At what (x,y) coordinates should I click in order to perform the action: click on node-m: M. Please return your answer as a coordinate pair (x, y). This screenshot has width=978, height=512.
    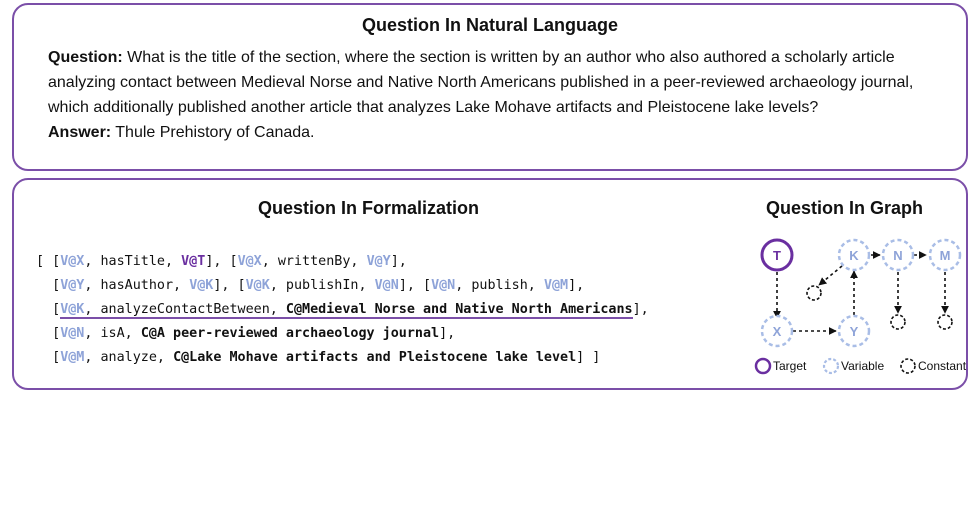
    Looking at the image, I should click on (945, 255).